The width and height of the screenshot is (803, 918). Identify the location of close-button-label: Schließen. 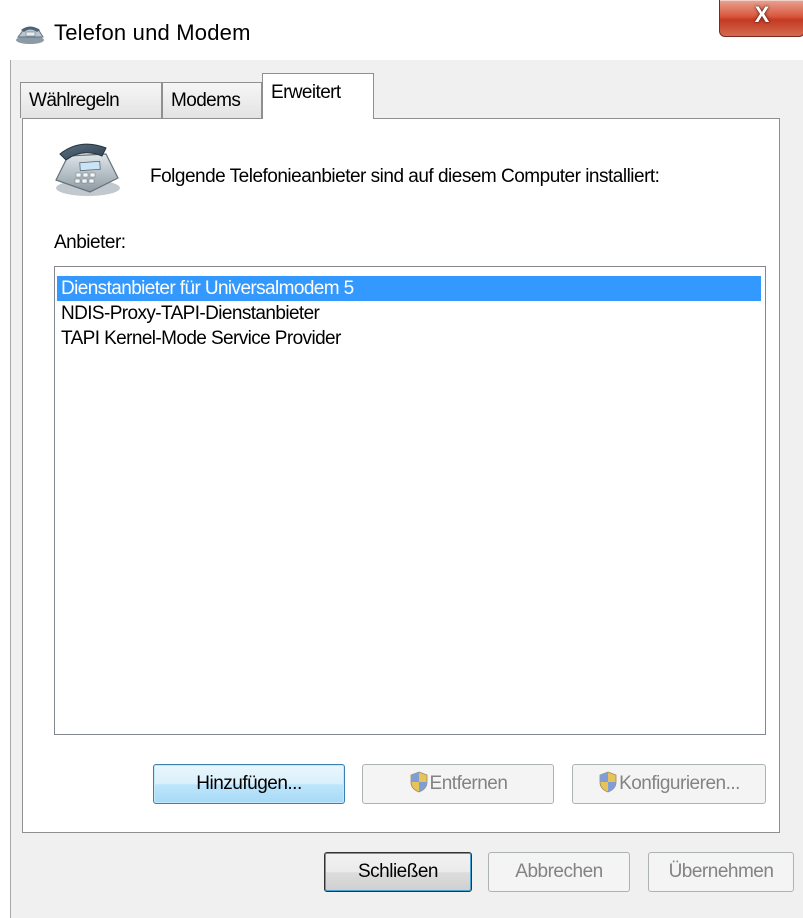
(398, 871).